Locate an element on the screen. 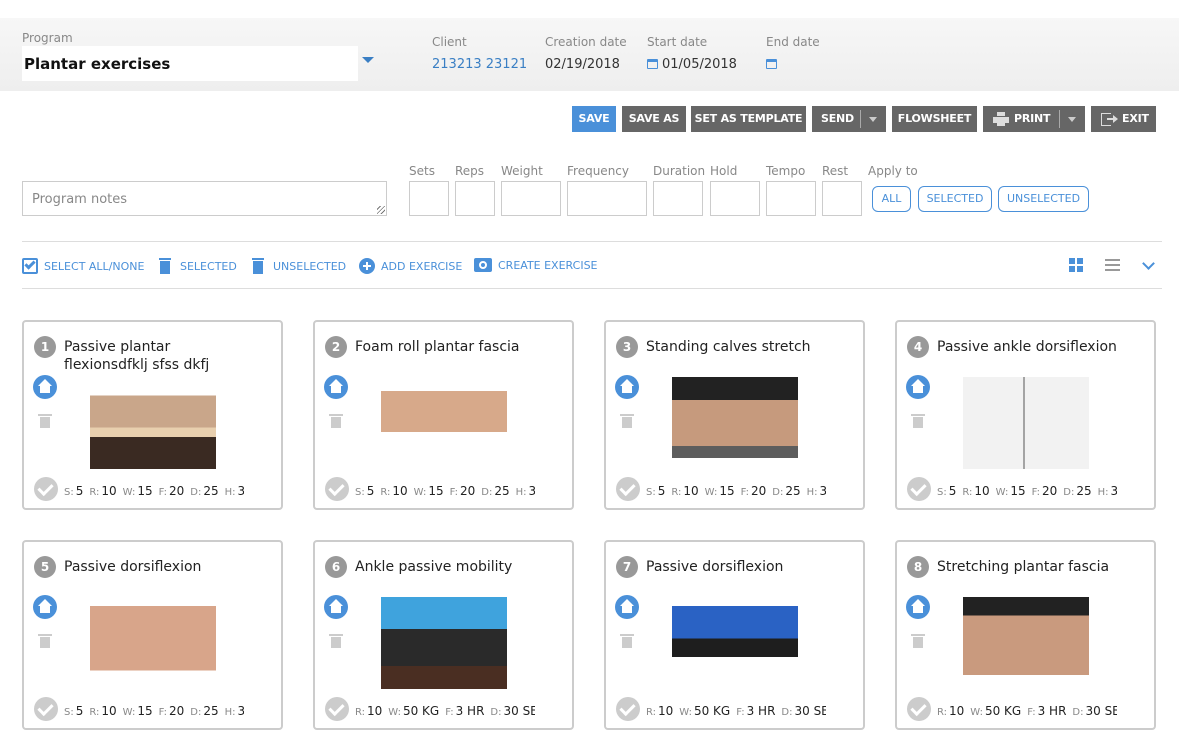 The width and height of the screenshot is (1179, 746). exercise-title: Standing calves stretch is located at coordinates (741, 347).